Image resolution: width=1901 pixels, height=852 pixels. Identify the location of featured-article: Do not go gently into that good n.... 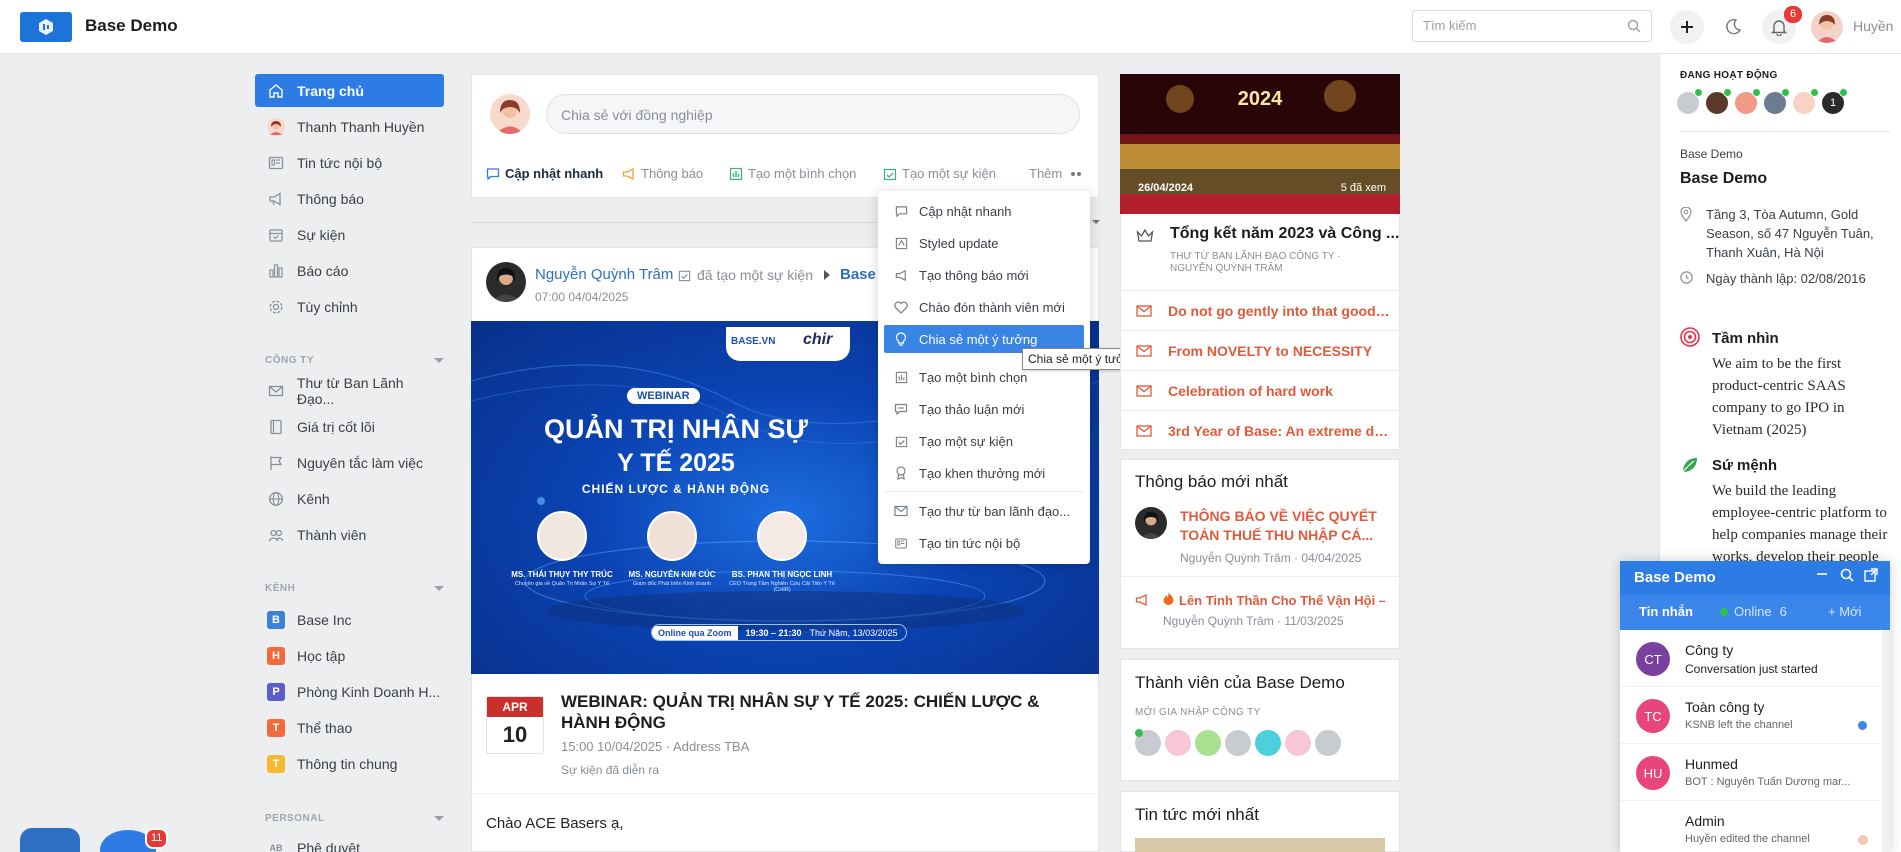
(1260, 310).